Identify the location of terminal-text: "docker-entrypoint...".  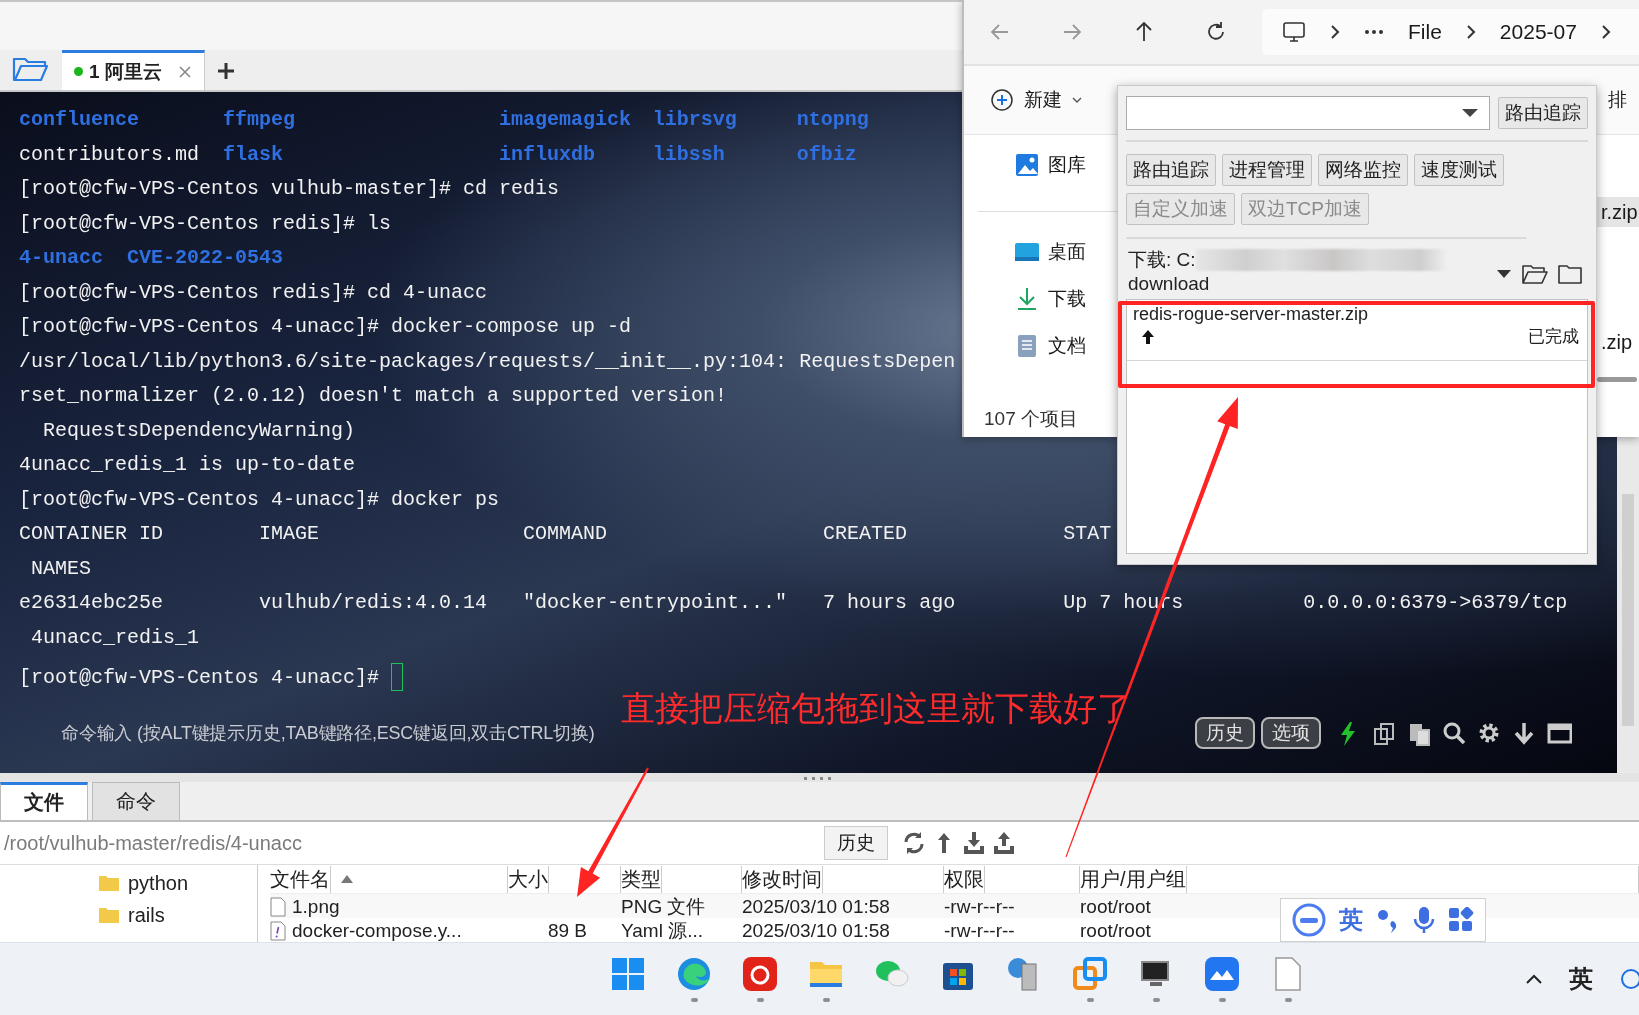
(655, 603).